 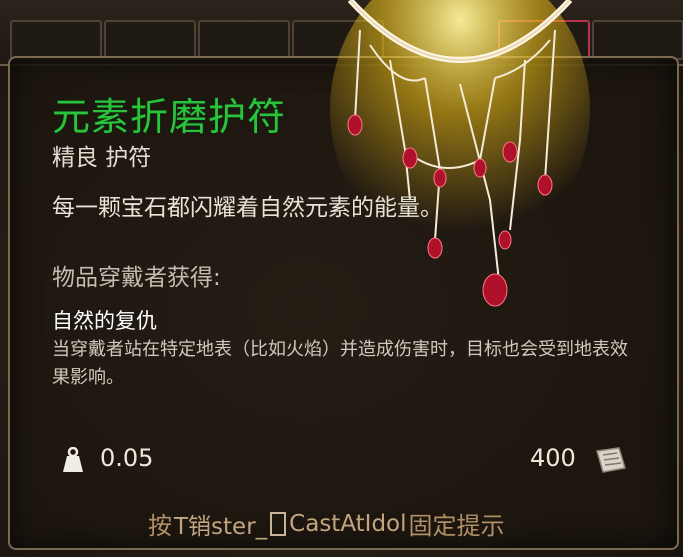 I want to click on hint-suffix: 固定提示, so click(x=456, y=526).